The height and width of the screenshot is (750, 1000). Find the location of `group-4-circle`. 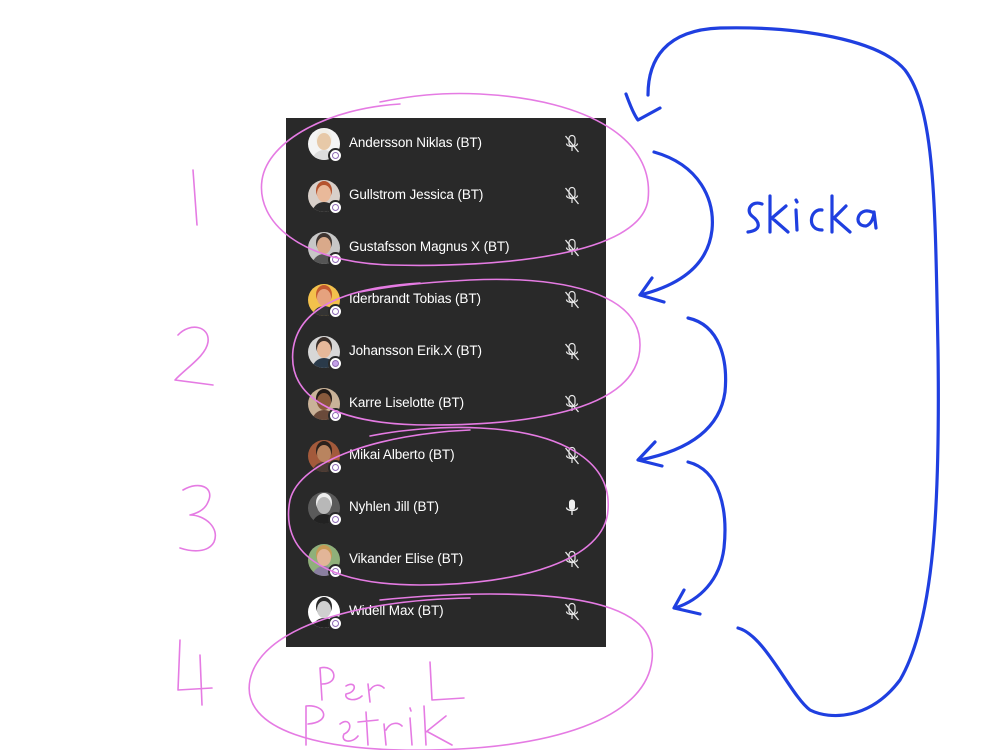

group-4-circle is located at coordinates (451, 671).